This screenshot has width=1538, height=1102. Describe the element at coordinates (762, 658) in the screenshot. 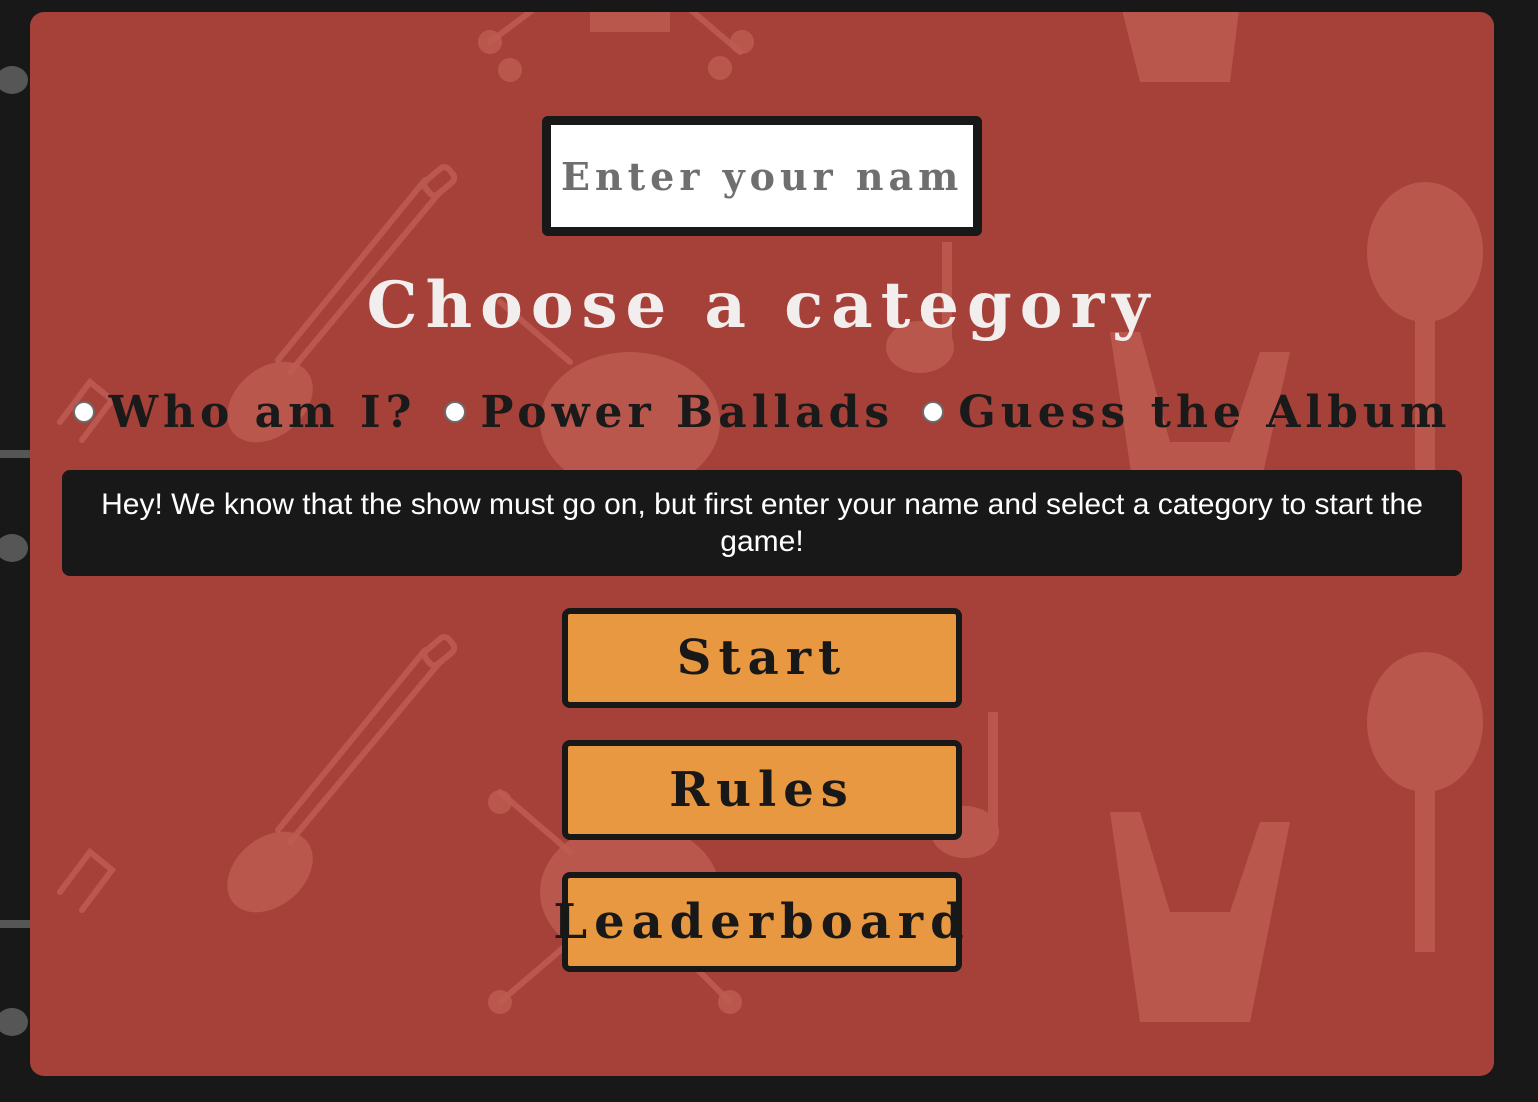

I see `start-button: Start` at that location.